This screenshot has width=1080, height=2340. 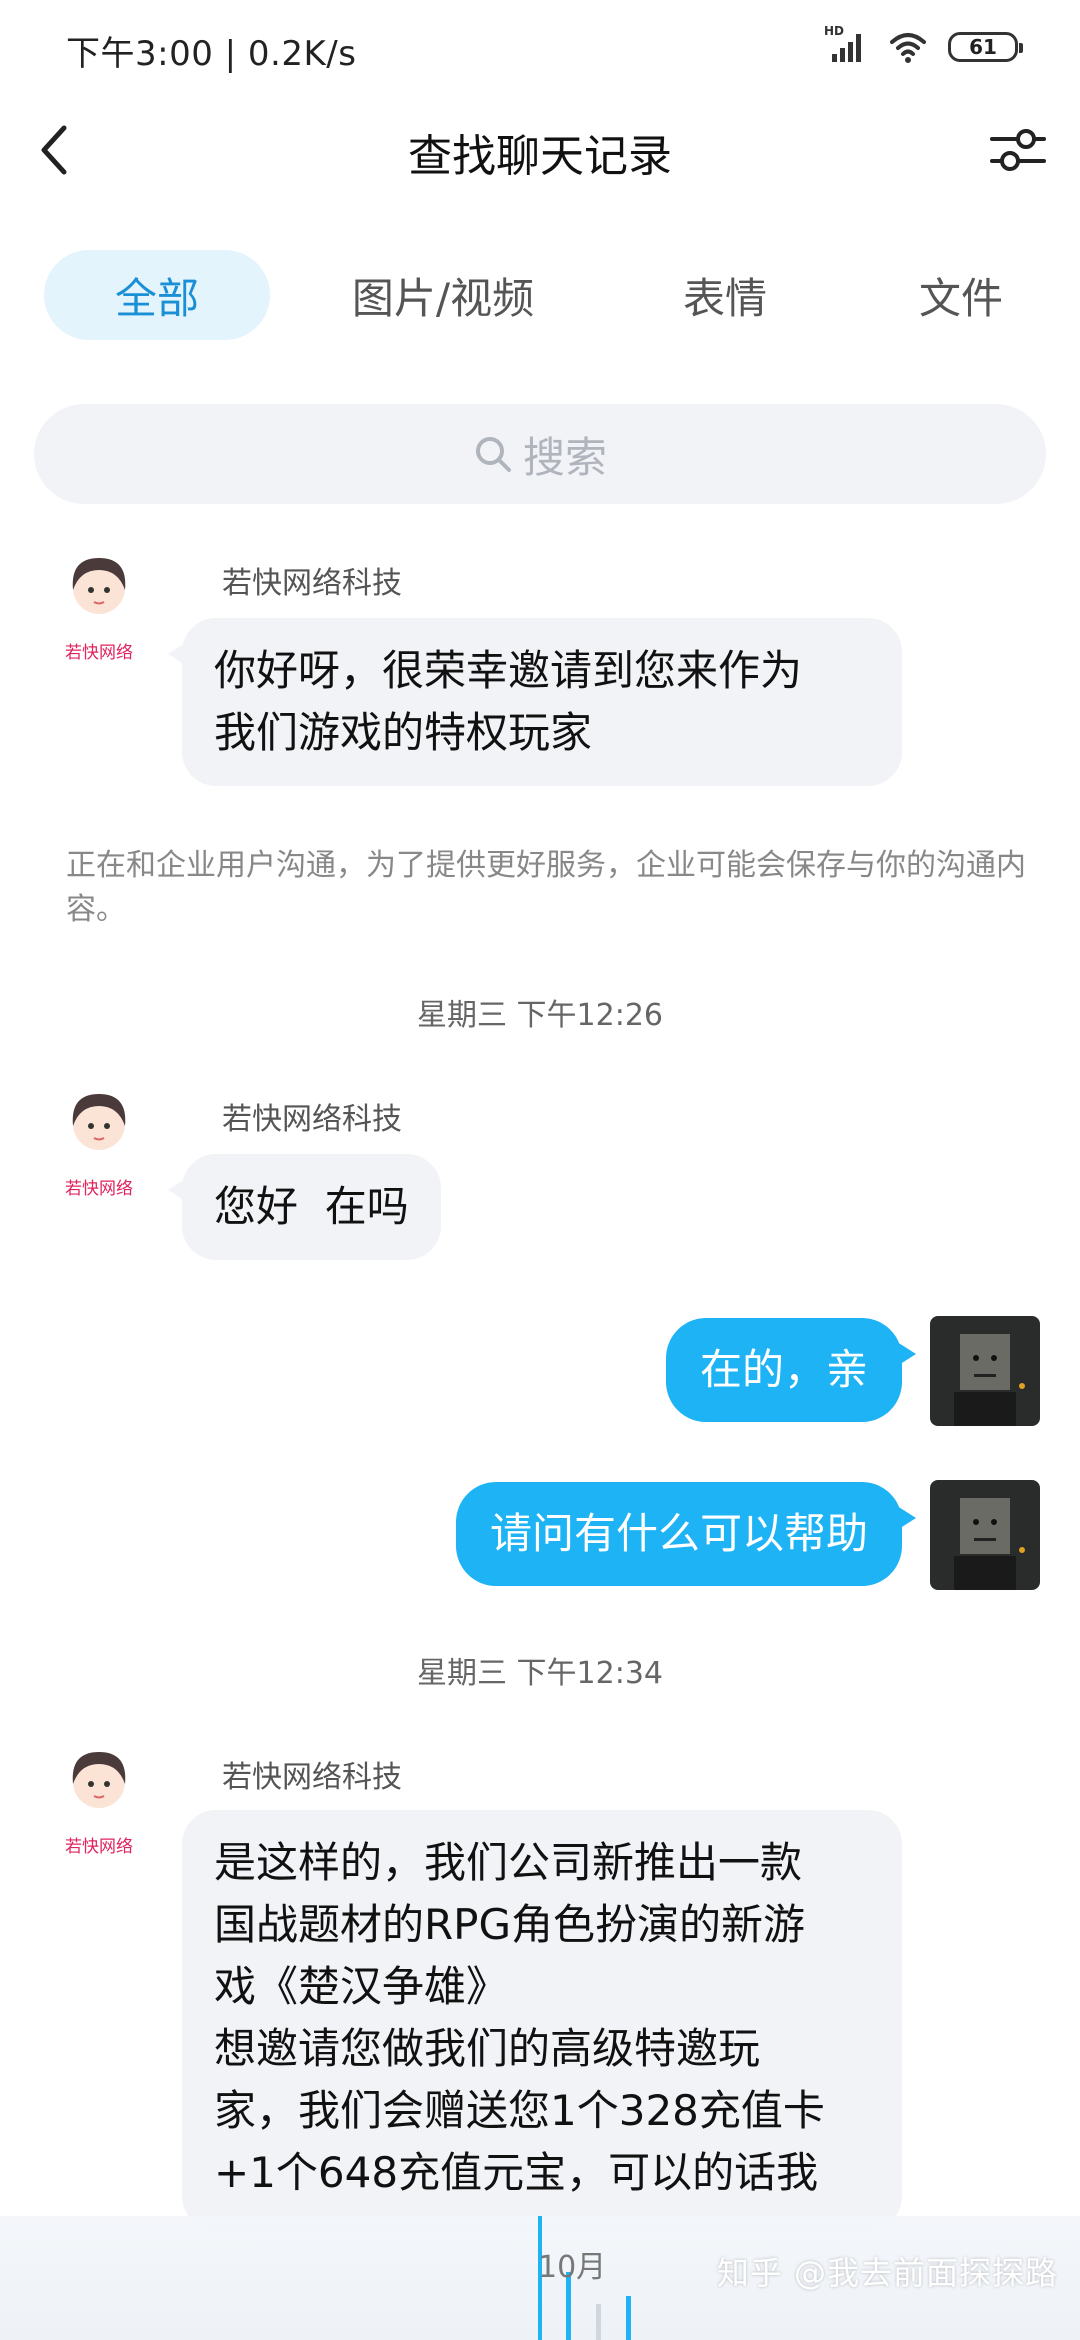 I want to click on tab-files: 文件, so click(x=961, y=295).